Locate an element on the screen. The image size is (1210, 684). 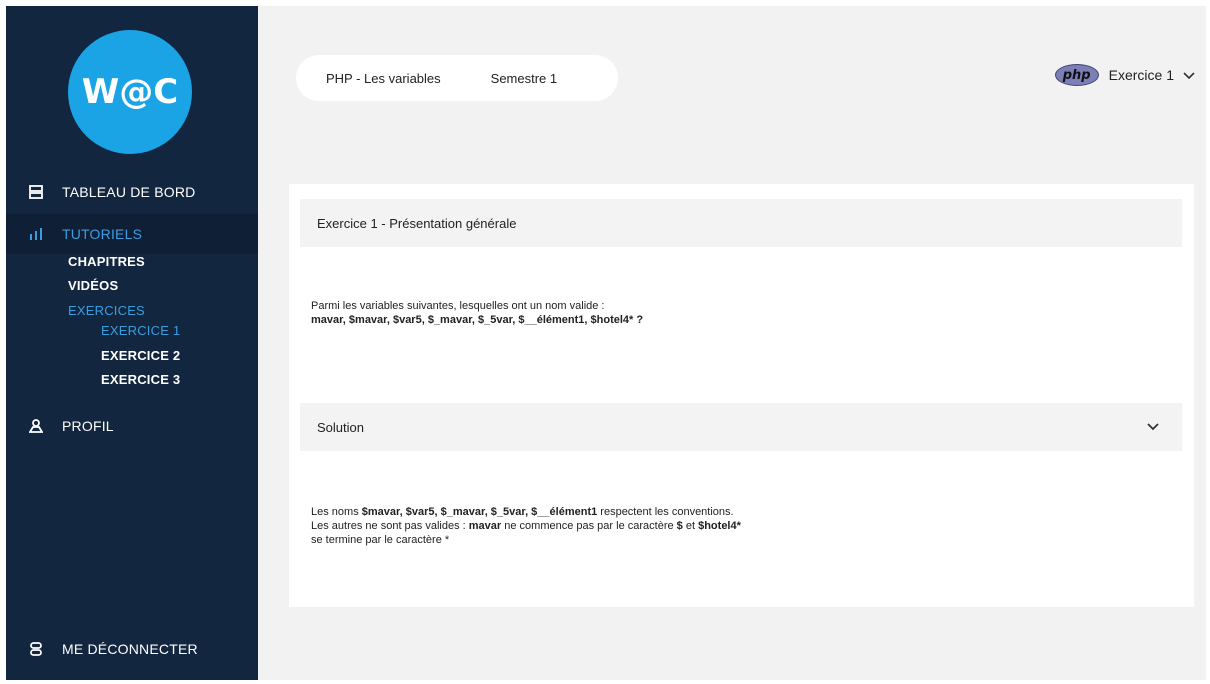
solution-title: Solution is located at coordinates (340, 427).